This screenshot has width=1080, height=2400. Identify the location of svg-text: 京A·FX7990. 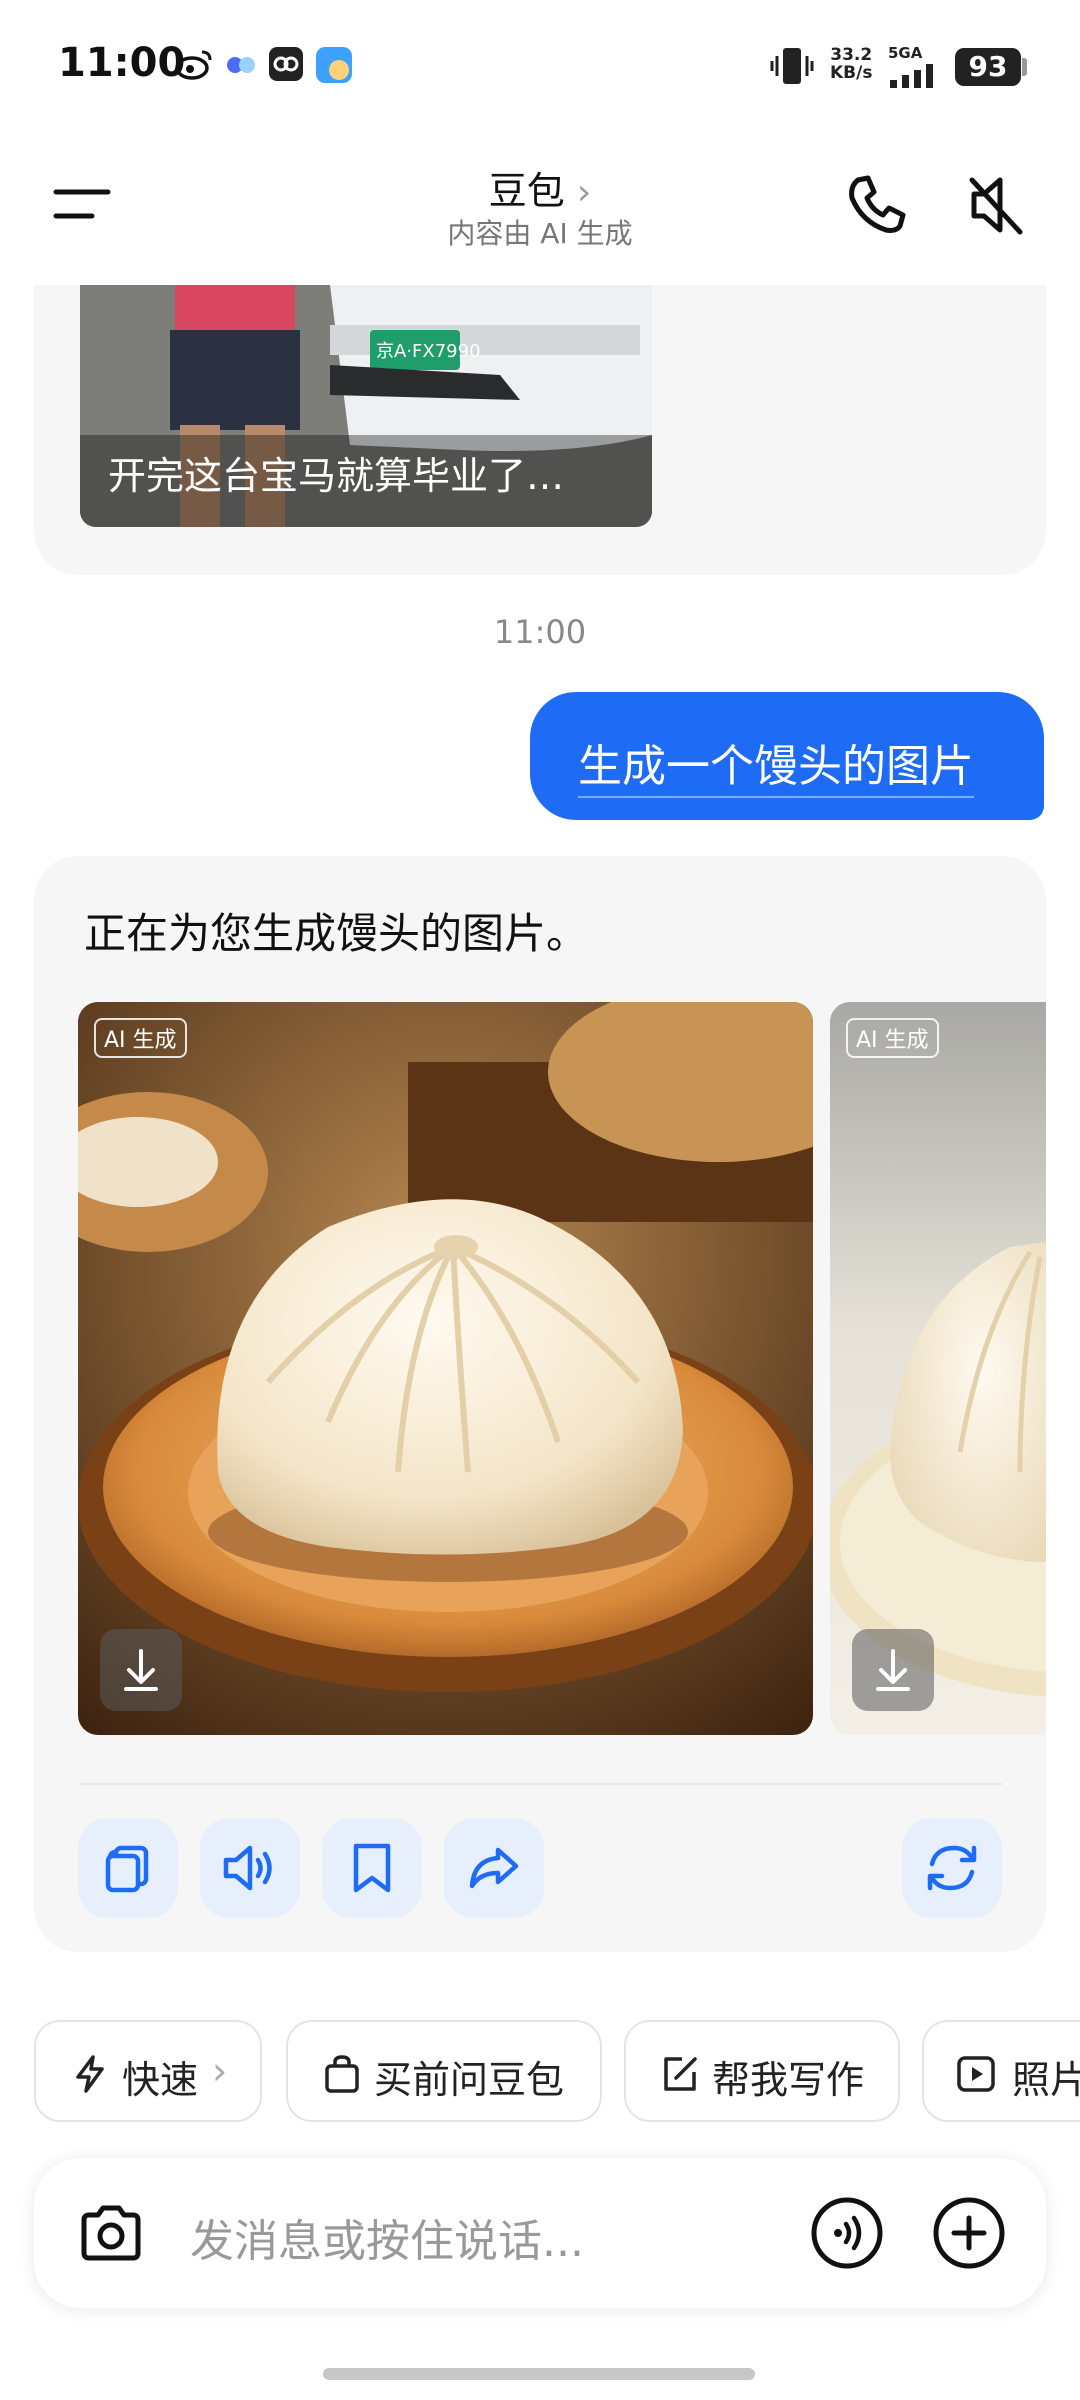
(428, 351).